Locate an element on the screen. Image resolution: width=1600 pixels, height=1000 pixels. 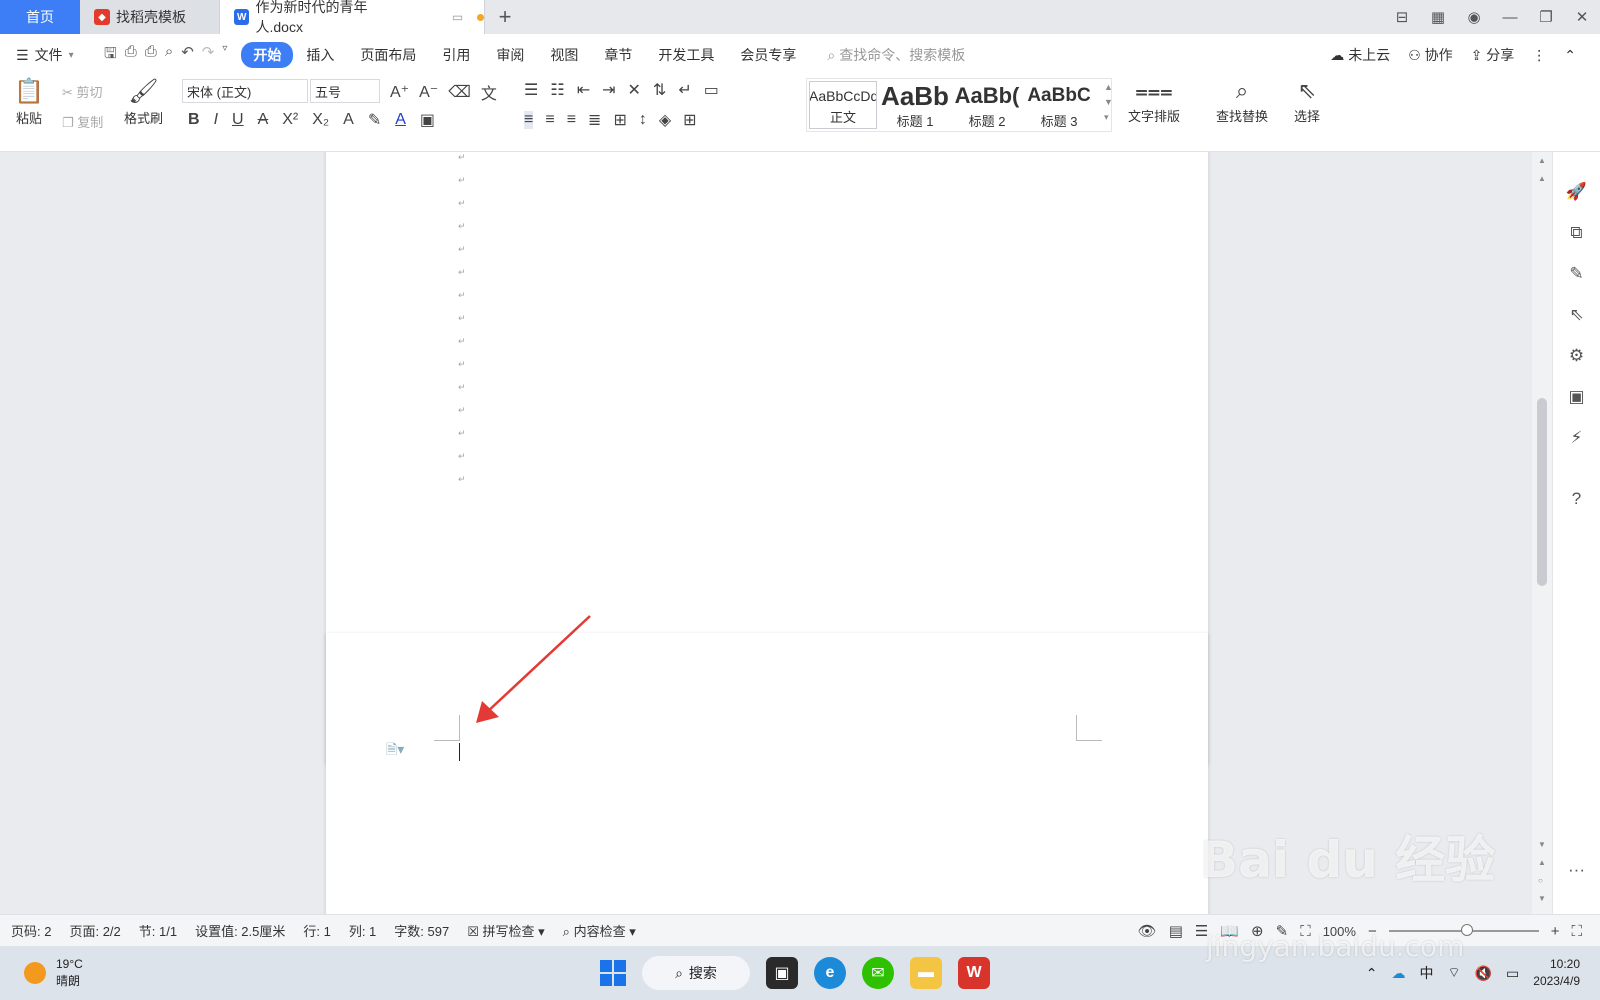
scroll-up-icon: ▲ is located at coordinates (1542, 178).